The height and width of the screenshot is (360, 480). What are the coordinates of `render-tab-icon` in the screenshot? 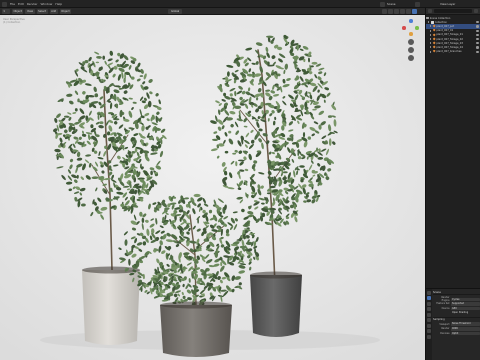 It's located at (429, 298).